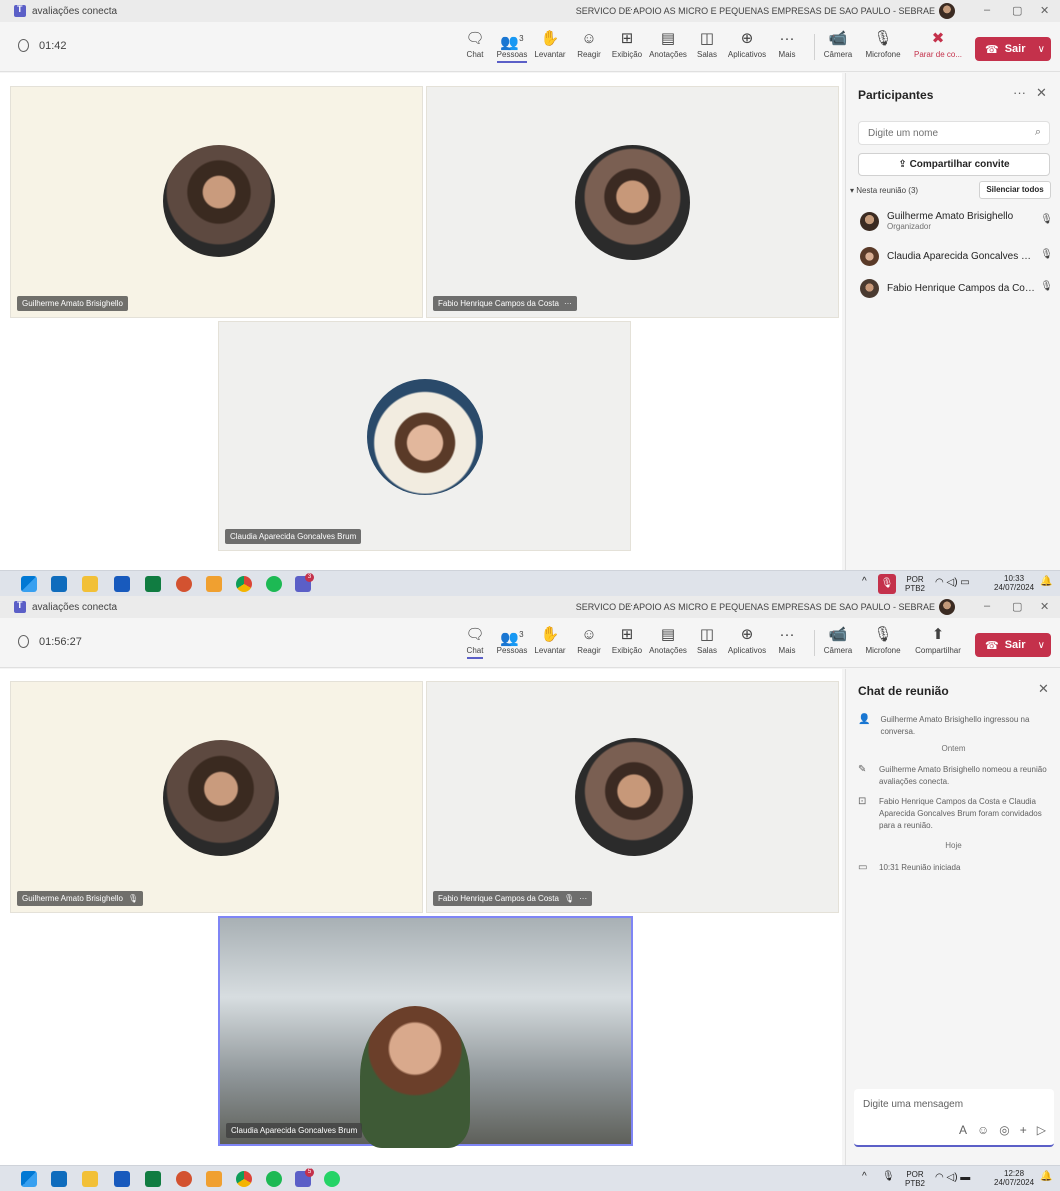 Image resolution: width=1060 pixels, height=1191 pixels. Describe the element at coordinates (589, 634) in the screenshot. I see `smile-icon: ☺` at that location.